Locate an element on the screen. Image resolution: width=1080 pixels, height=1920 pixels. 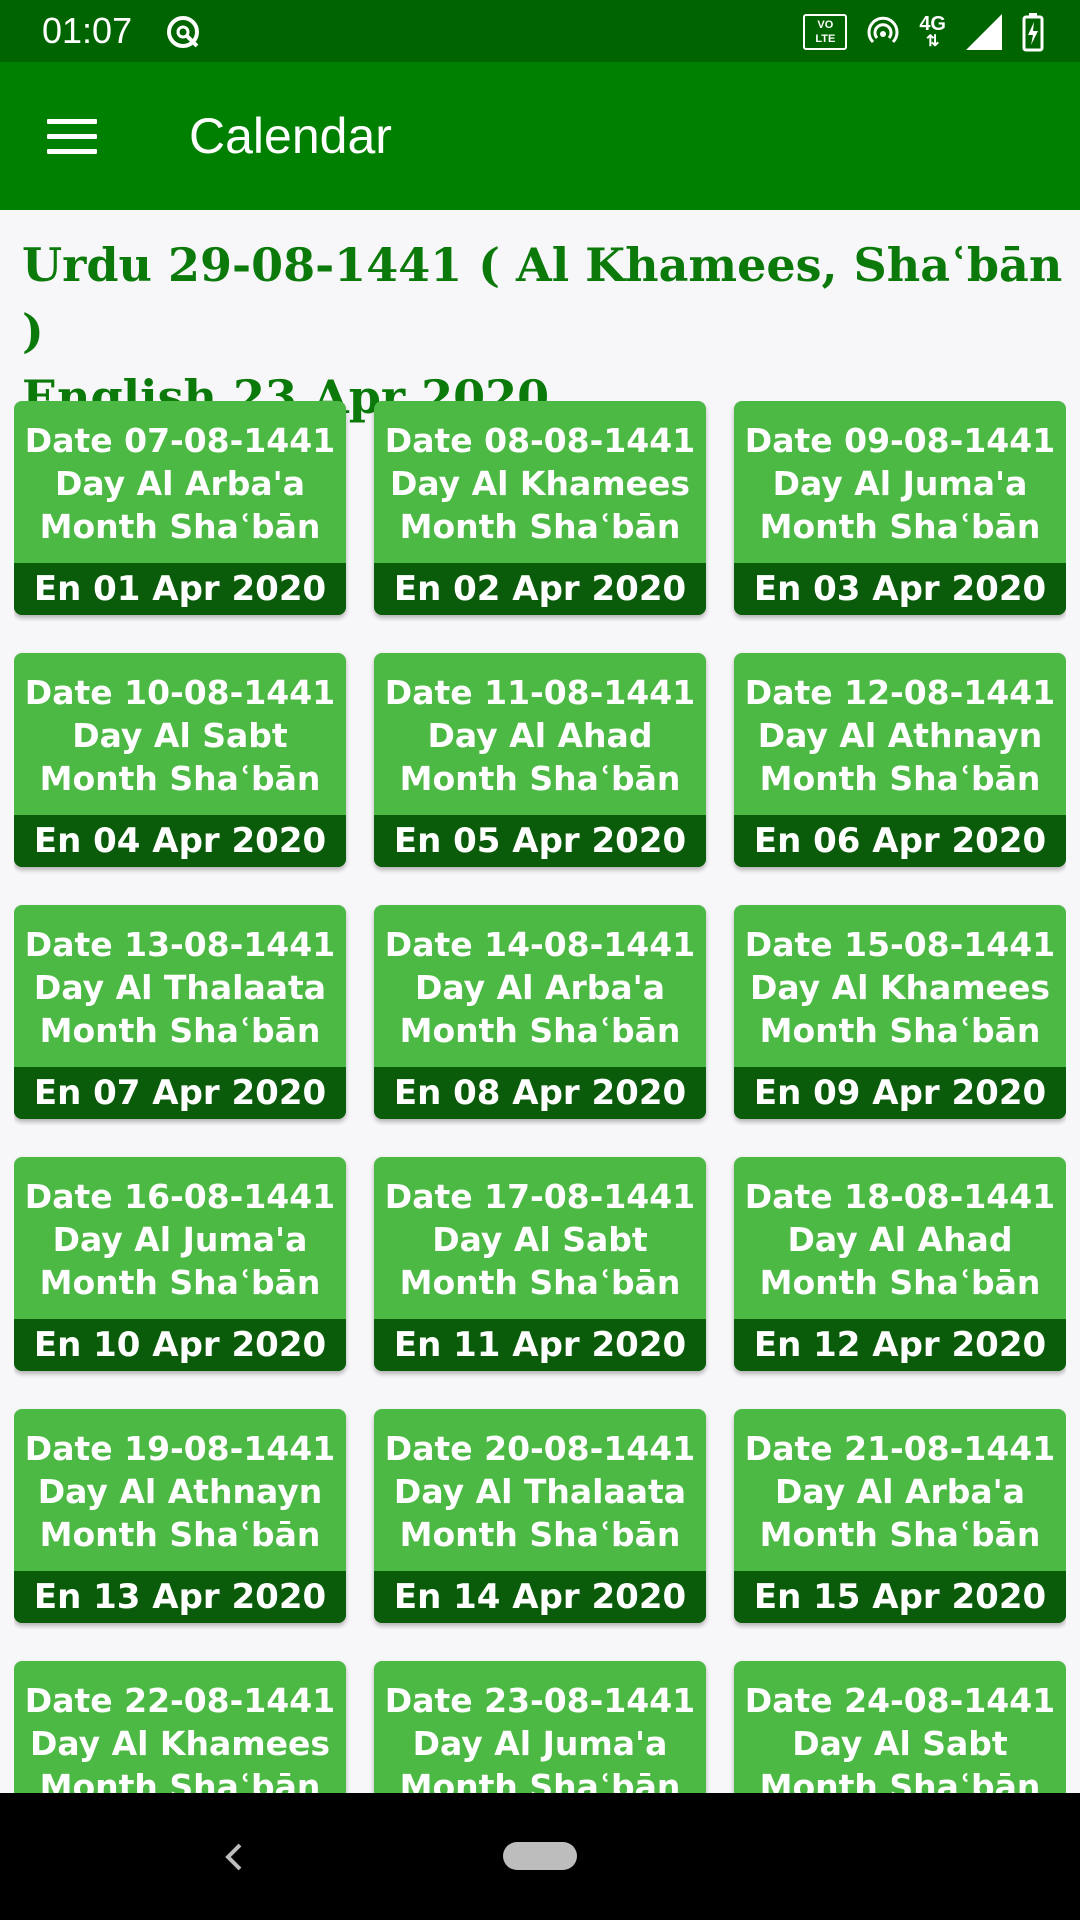
card-english-date: En 08 Apr 2020 is located at coordinates (540, 1093).